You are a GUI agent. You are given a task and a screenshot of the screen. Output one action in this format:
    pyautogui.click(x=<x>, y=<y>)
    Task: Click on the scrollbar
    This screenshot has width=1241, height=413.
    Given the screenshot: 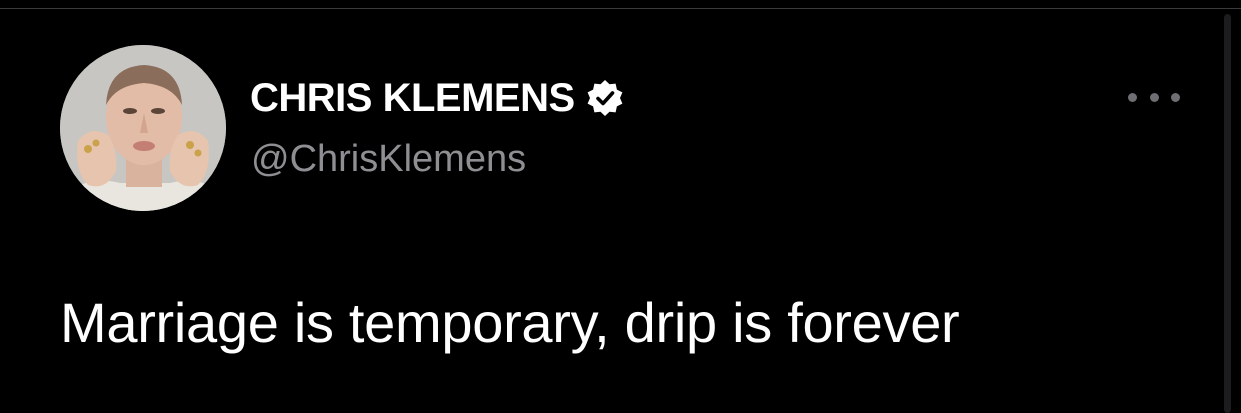 What is the action you would take?
    pyautogui.click(x=1227, y=213)
    